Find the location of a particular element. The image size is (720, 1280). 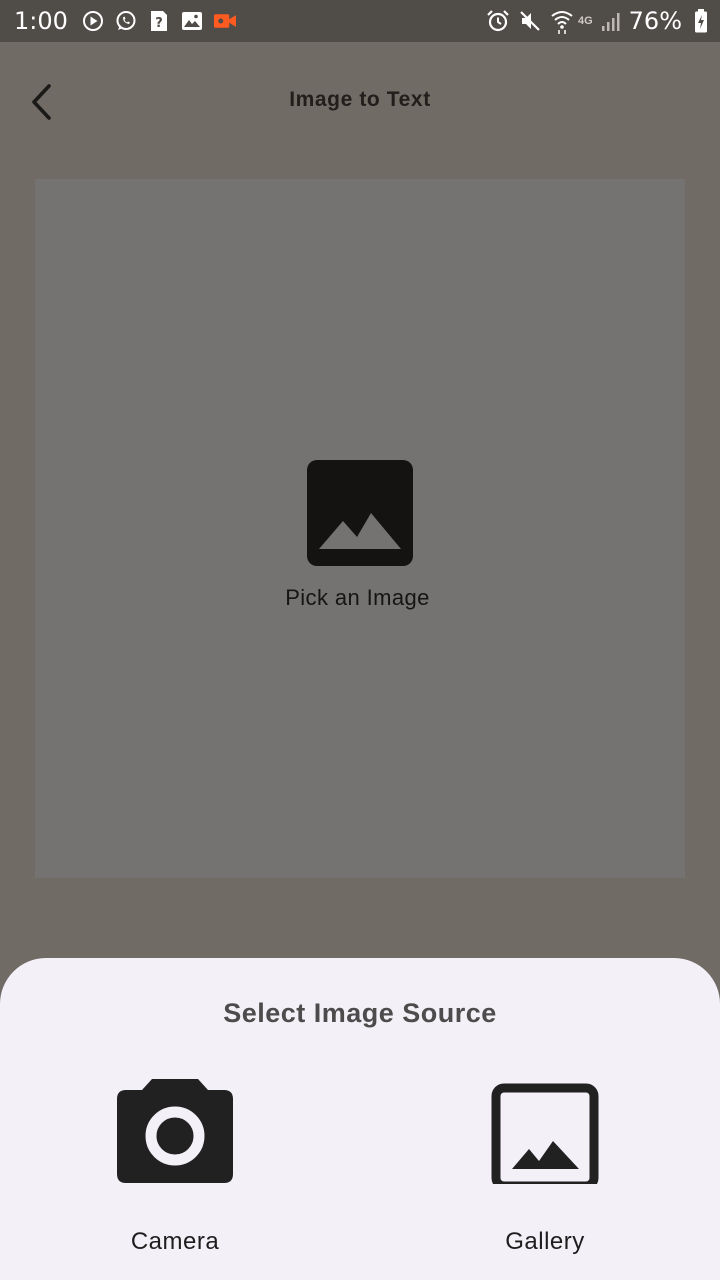

status-time: 1:00 is located at coordinates (41, 21).